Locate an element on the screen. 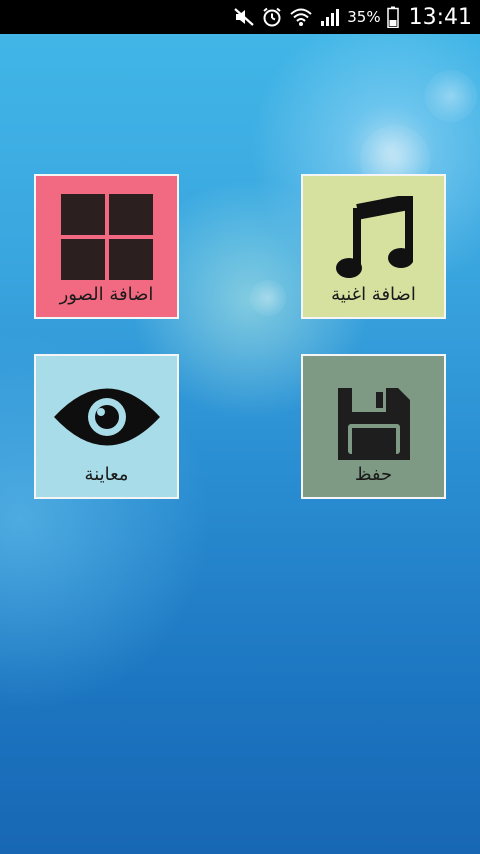 Image resolution: width=480 pixels, height=854 pixels. add-song-tile: اضافة اغنية is located at coordinates (373, 246).